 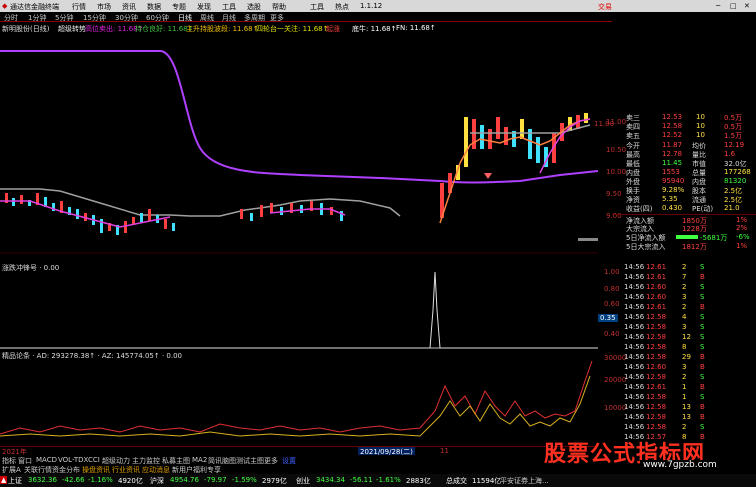 I want to click on tab-macd: MACD, so click(x=46, y=460).